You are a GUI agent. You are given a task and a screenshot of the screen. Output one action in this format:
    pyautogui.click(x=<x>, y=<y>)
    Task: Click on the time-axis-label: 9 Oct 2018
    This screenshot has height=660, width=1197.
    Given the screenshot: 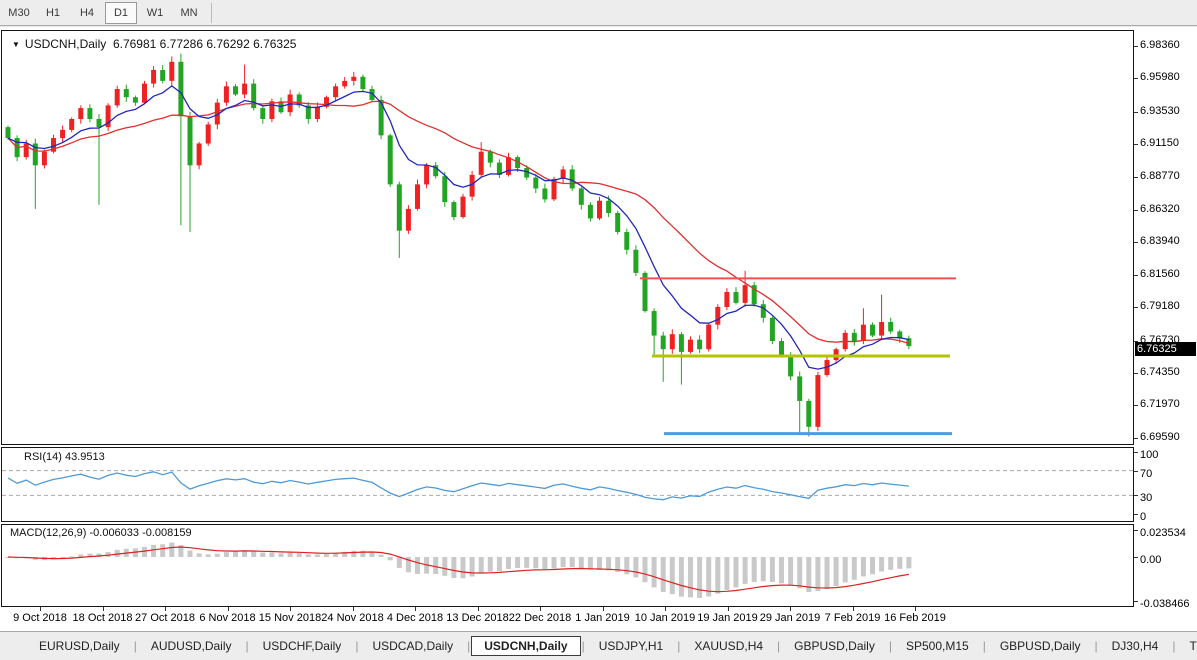 What is the action you would take?
    pyautogui.click(x=40, y=618)
    